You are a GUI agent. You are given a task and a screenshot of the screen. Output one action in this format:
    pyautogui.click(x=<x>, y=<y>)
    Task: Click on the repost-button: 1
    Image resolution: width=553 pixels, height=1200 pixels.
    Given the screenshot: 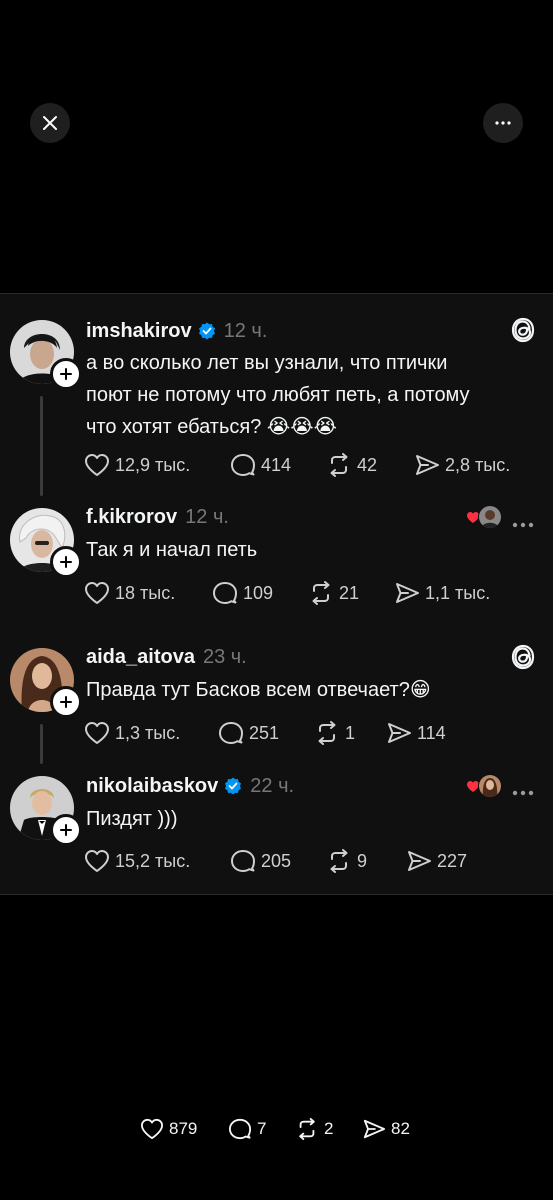 What is the action you would take?
    pyautogui.click(x=334, y=733)
    